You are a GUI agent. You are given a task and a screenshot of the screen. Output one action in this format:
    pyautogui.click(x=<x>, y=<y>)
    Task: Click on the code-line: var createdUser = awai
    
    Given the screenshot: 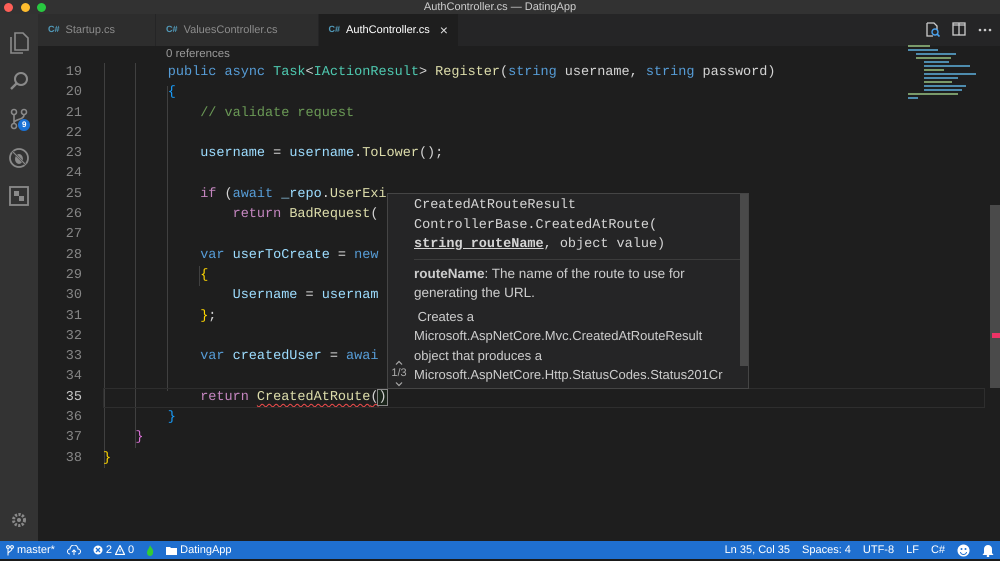 What is the action you would take?
    pyautogui.click(x=288, y=357)
    